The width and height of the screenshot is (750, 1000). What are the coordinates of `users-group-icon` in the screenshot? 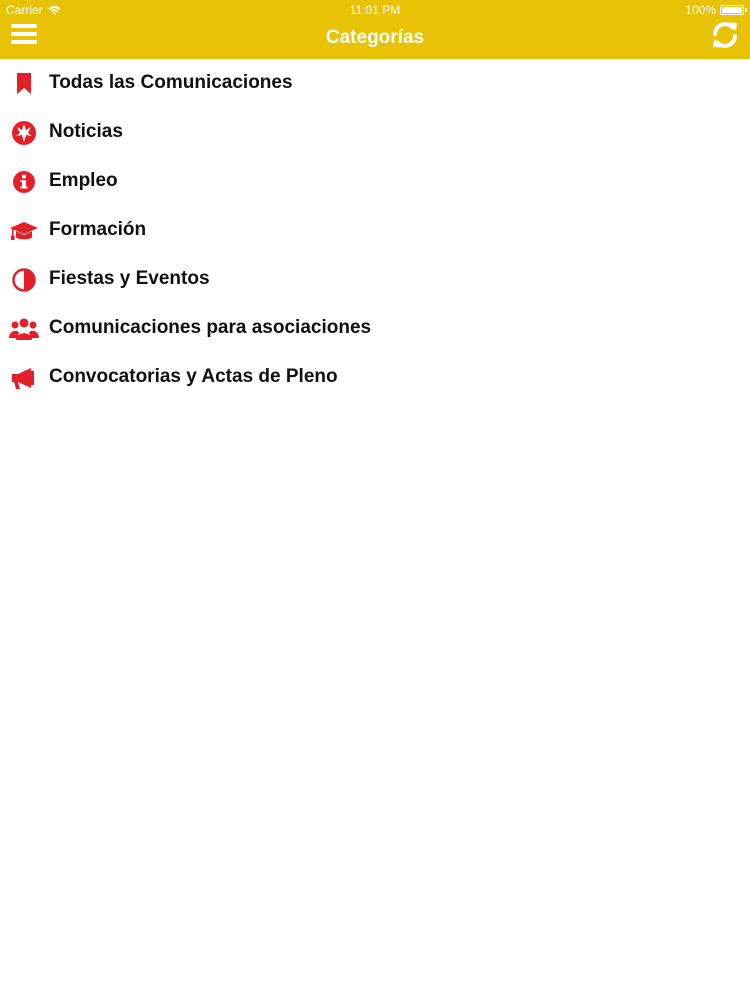 It's located at (24, 329).